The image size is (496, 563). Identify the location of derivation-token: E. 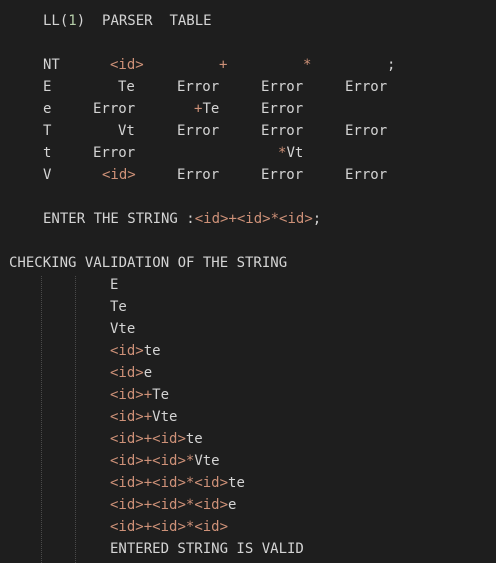
(114, 285).